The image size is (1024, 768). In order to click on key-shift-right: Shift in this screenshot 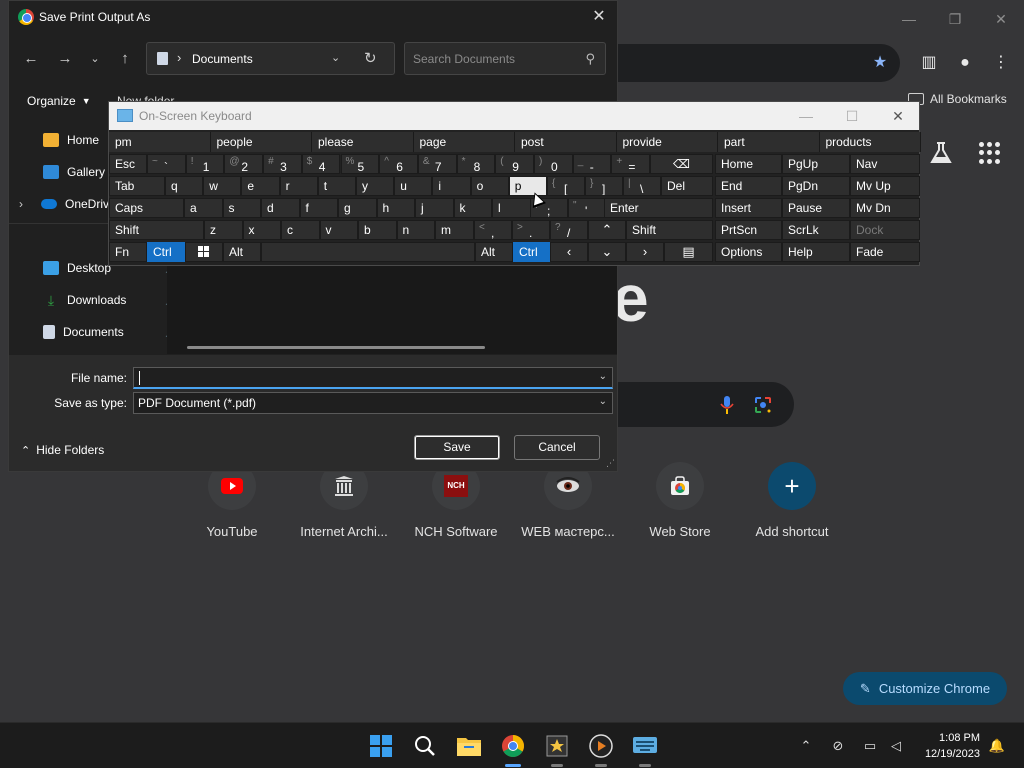, I will do `click(669, 230)`.